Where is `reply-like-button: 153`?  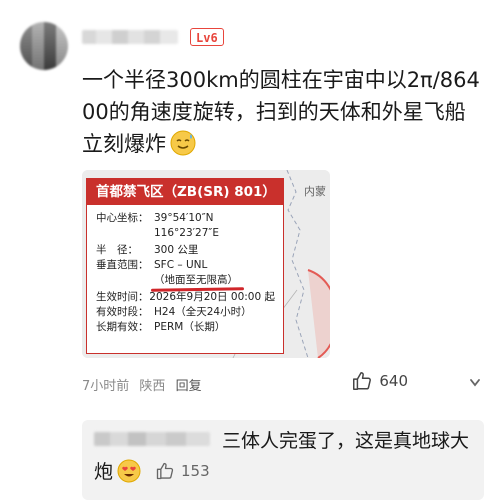
reply-like-button: 153 is located at coordinates (182, 471).